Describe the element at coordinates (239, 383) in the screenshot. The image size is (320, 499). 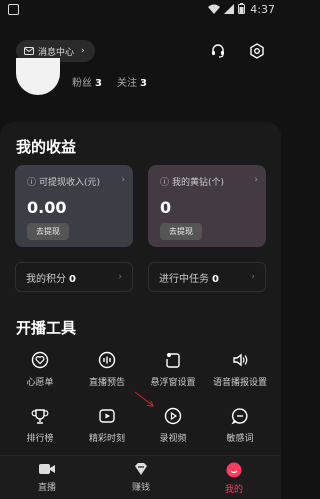
I see `tool-label: 语音播报设置` at that location.